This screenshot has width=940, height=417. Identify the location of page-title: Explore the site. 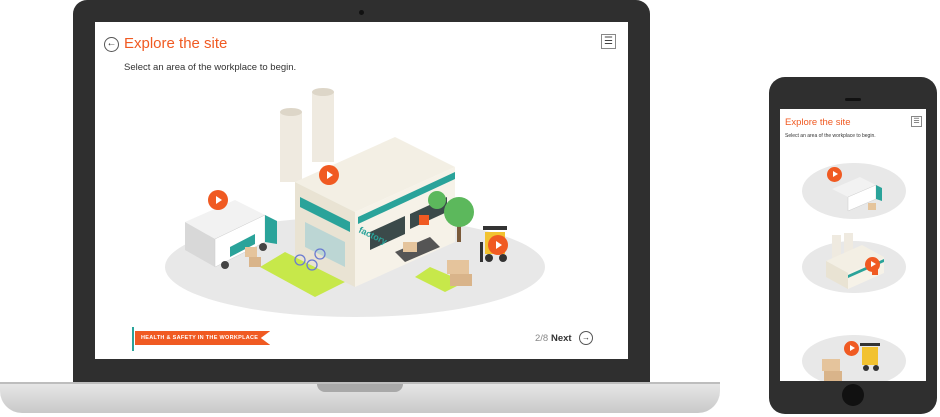
(176, 43).